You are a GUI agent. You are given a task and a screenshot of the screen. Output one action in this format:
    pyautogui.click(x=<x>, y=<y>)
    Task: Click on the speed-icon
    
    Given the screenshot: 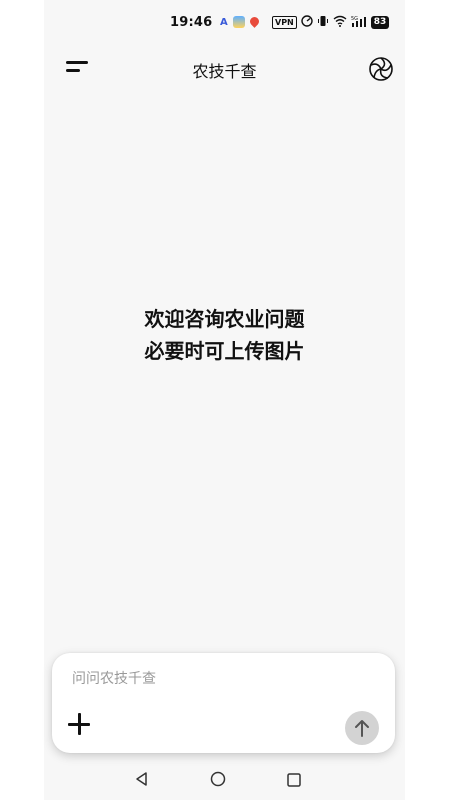 What is the action you would take?
    pyautogui.click(x=307, y=22)
    